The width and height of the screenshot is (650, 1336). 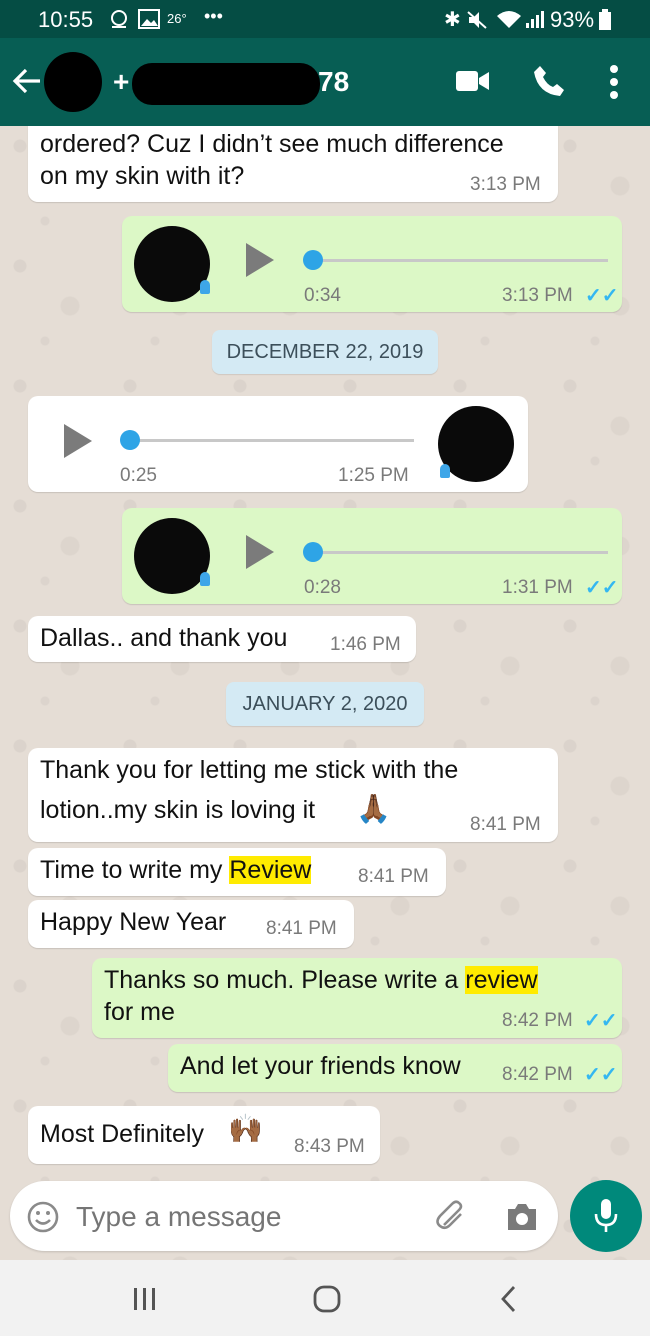 I want to click on message-text: on my skin with it?, so click(x=142, y=176).